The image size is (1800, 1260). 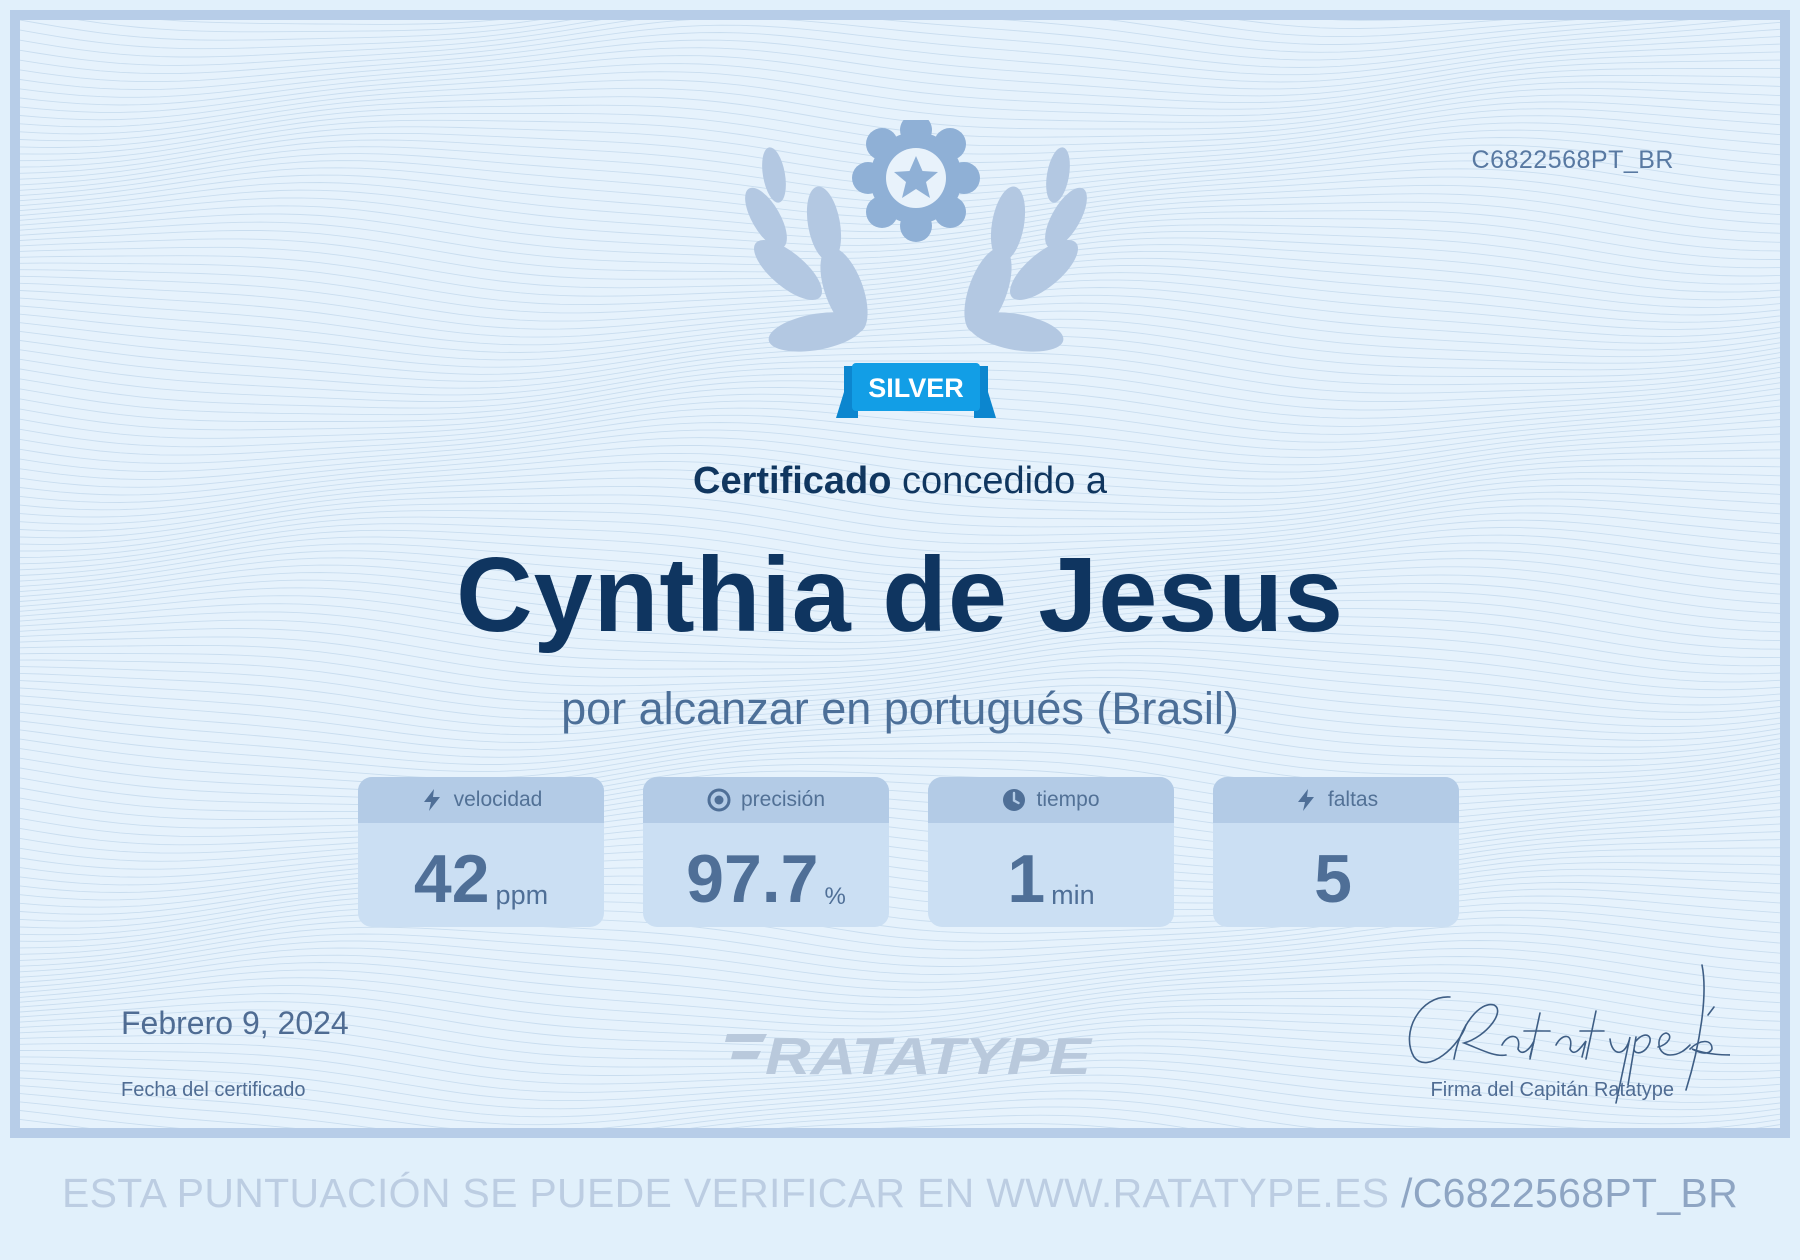 What do you see at coordinates (451, 879) in the screenshot?
I see `stat-value: 42` at bounding box center [451, 879].